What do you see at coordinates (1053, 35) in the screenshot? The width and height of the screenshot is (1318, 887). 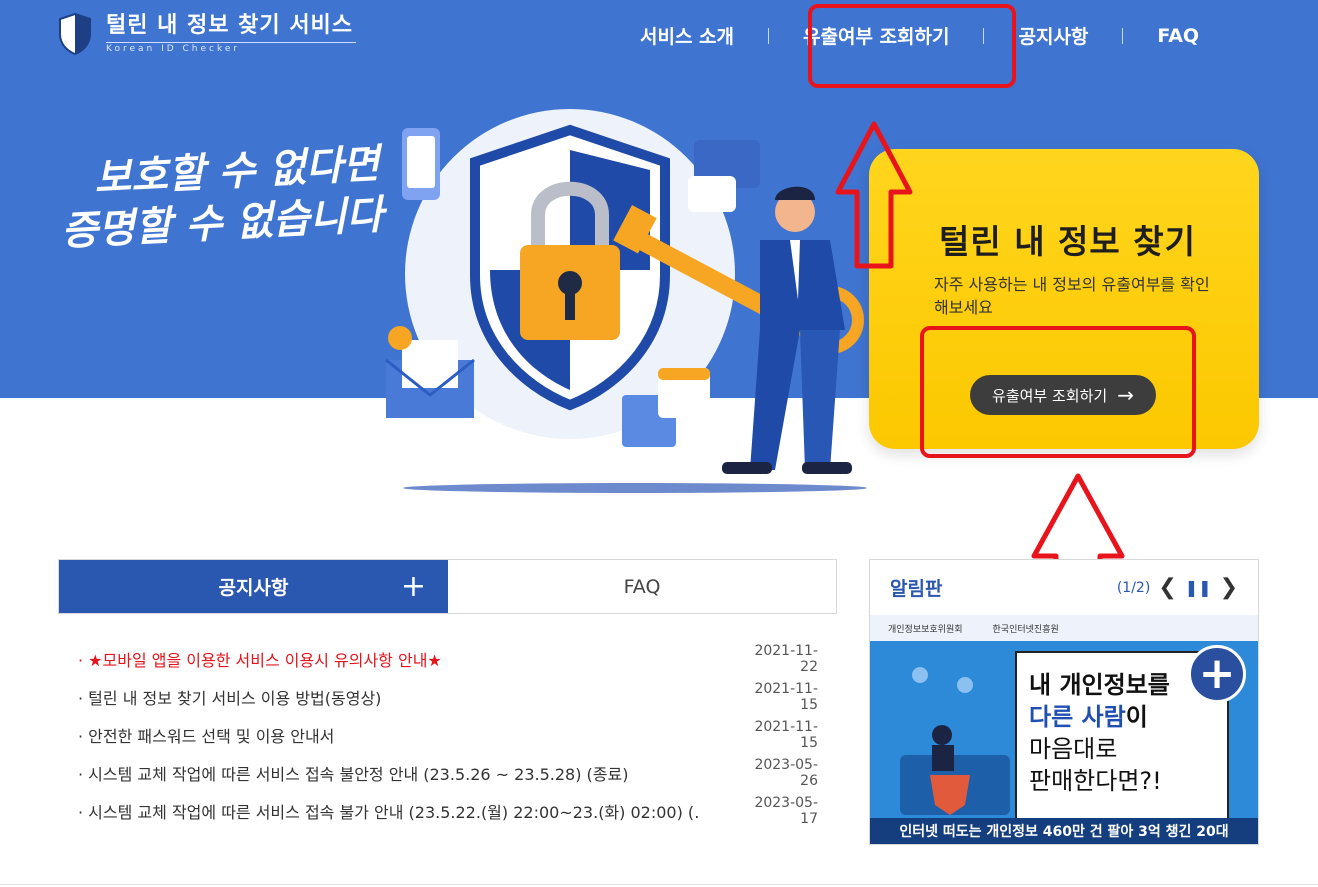 I see `nav-notice: 공지사항` at bounding box center [1053, 35].